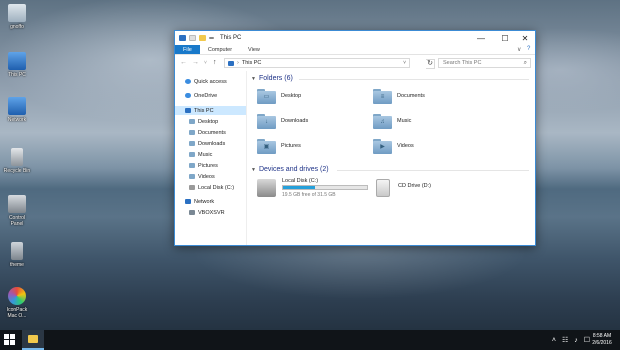 The image size is (620, 350). I want to click on sidebar-item-this-pc: This PC, so click(210, 110).